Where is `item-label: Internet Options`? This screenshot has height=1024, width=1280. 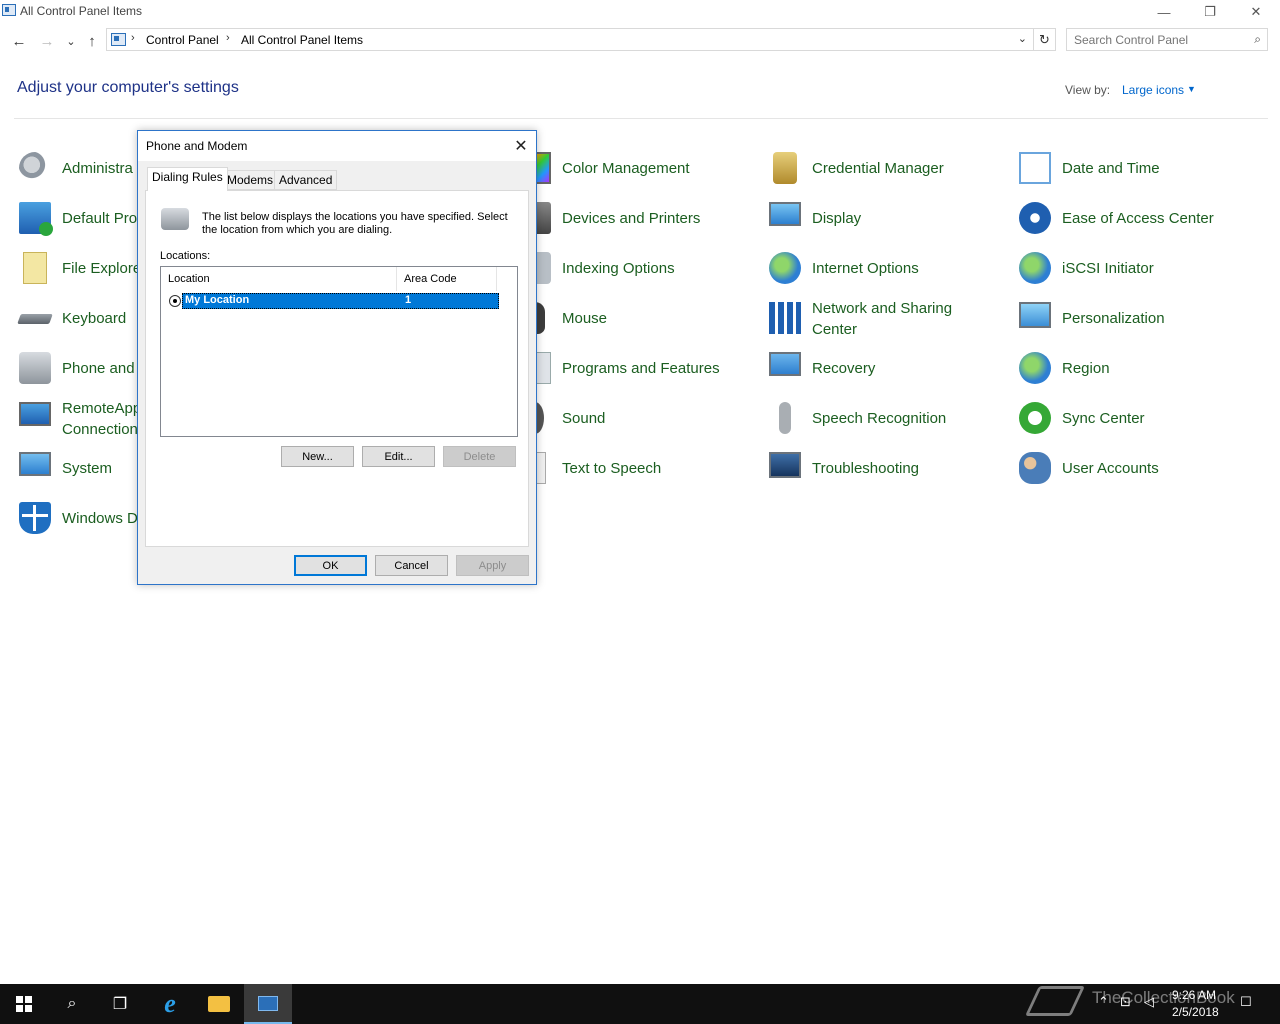
item-label: Internet Options is located at coordinates (865, 268).